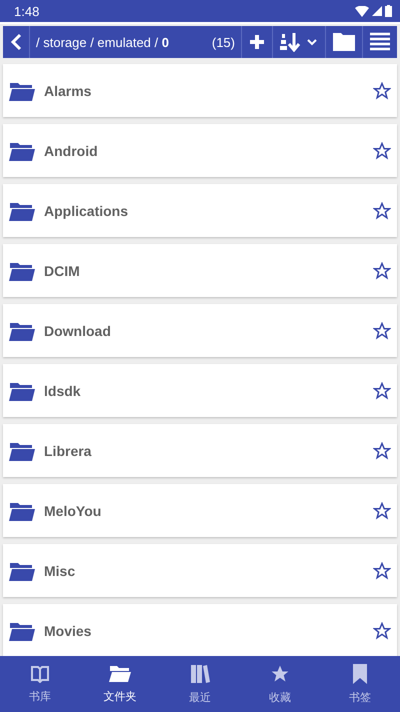 This screenshot has height=712, width=400. What do you see at coordinates (223, 42) in the screenshot?
I see `item-count: (15)` at bounding box center [223, 42].